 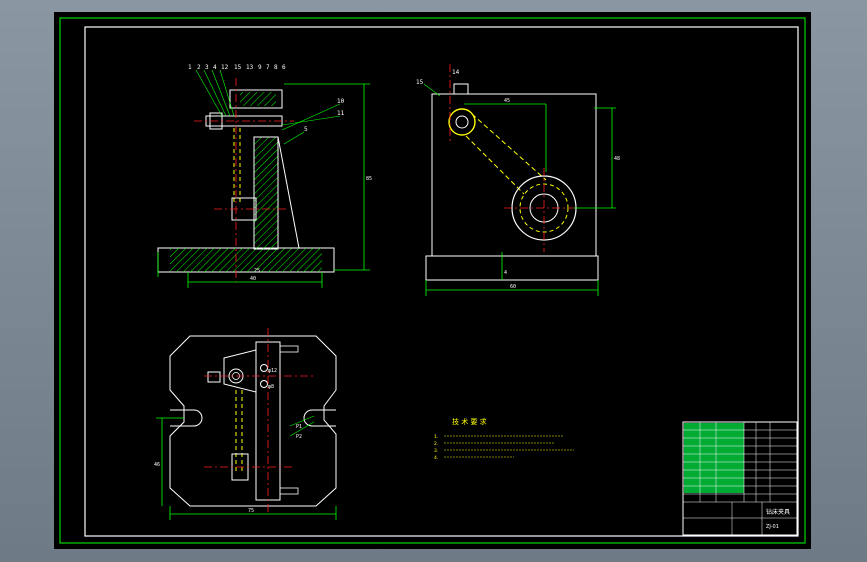 I want to click on part-number-15: 15, so click(x=238, y=67).